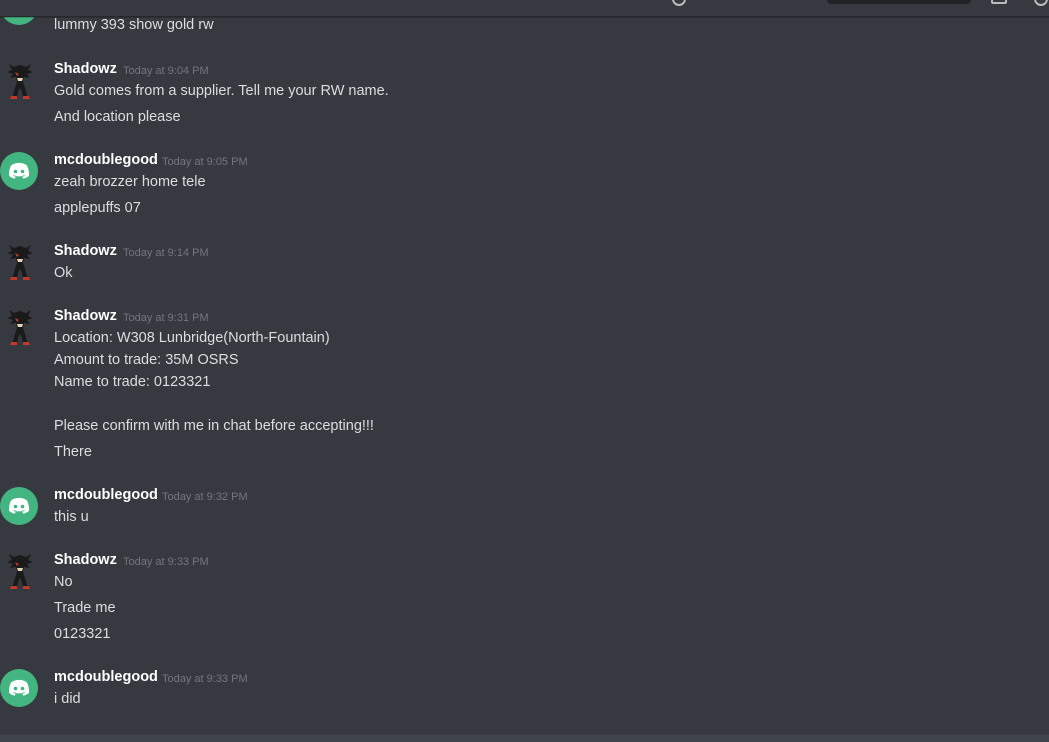  Describe the element at coordinates (1041, 3) in the screenshot. I see `settings-icon` at that location.